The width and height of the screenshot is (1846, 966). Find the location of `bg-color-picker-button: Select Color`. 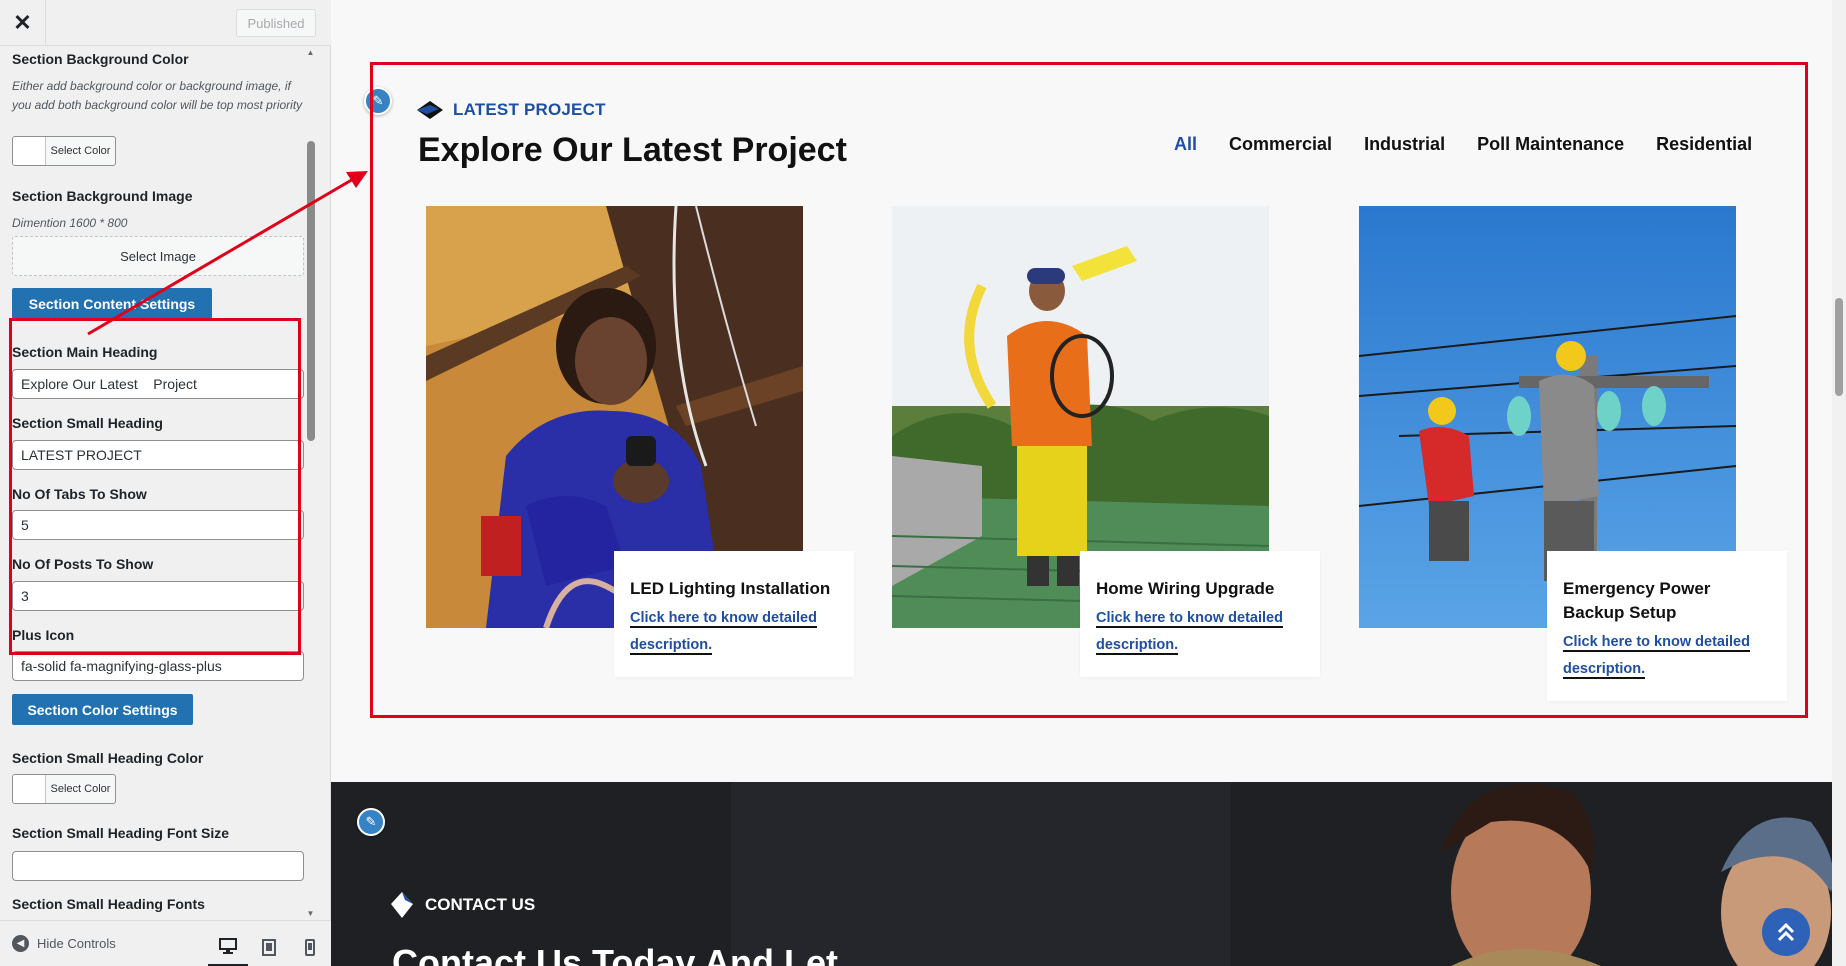

bg-color-picker-button: Select Color is located at coordinates (64, 151).